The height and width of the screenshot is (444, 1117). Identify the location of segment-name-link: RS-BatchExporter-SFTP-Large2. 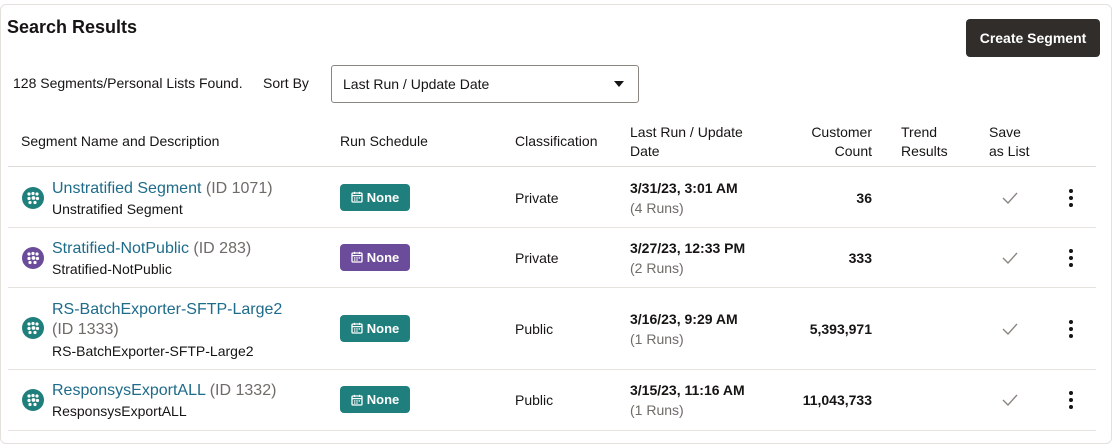
(167, 309).